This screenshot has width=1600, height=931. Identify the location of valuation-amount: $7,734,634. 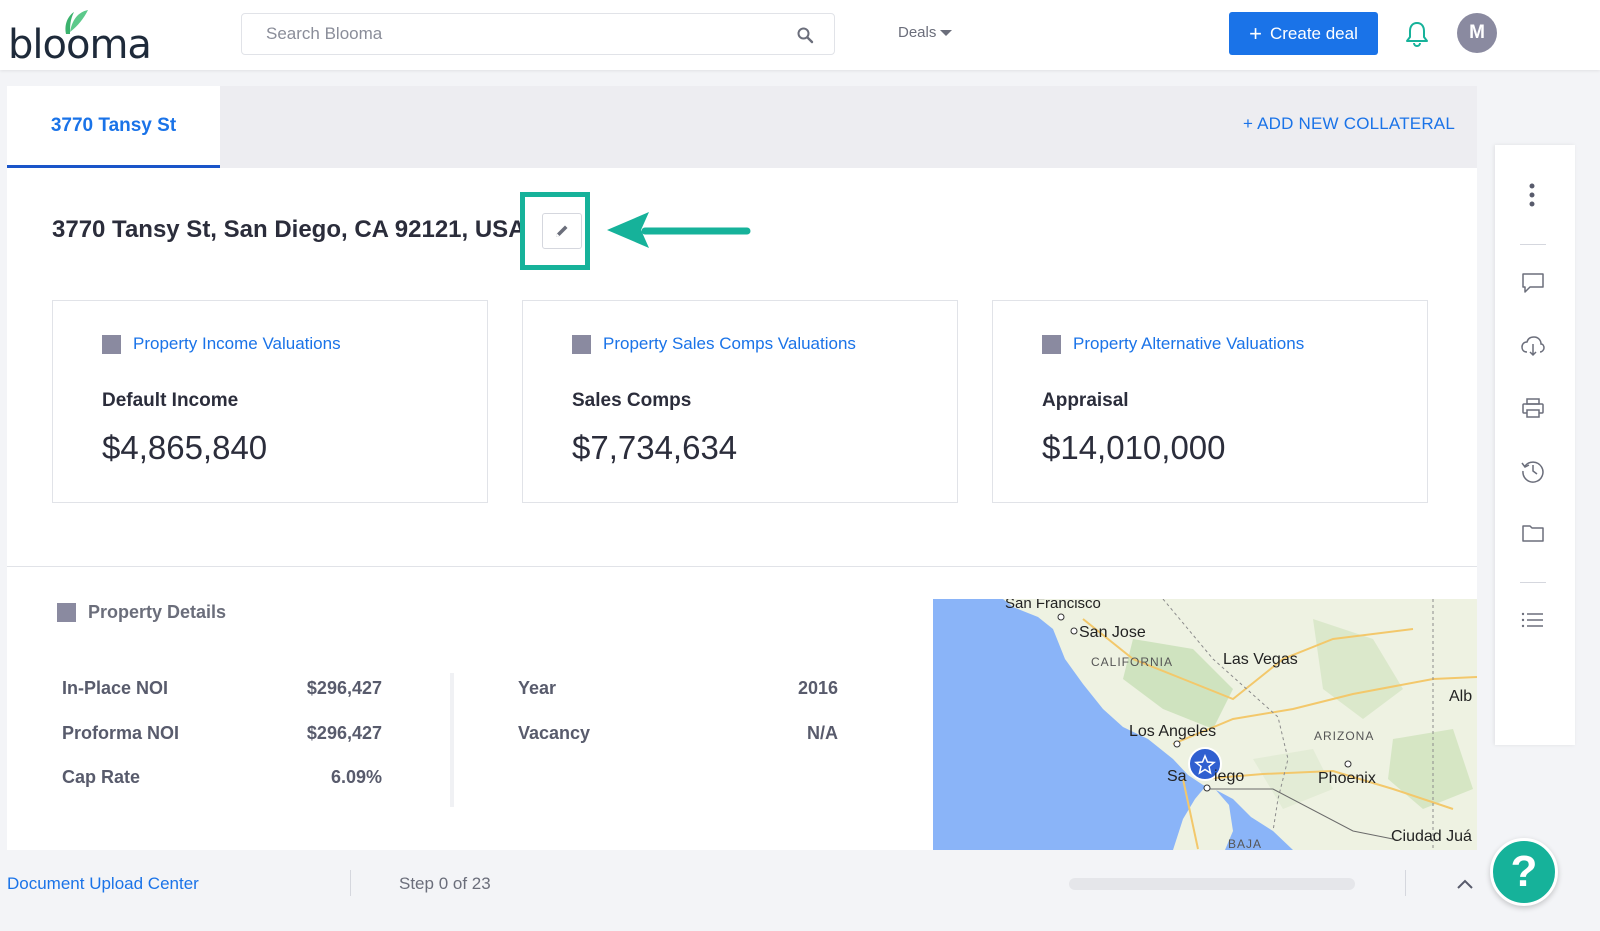
(655, 447).